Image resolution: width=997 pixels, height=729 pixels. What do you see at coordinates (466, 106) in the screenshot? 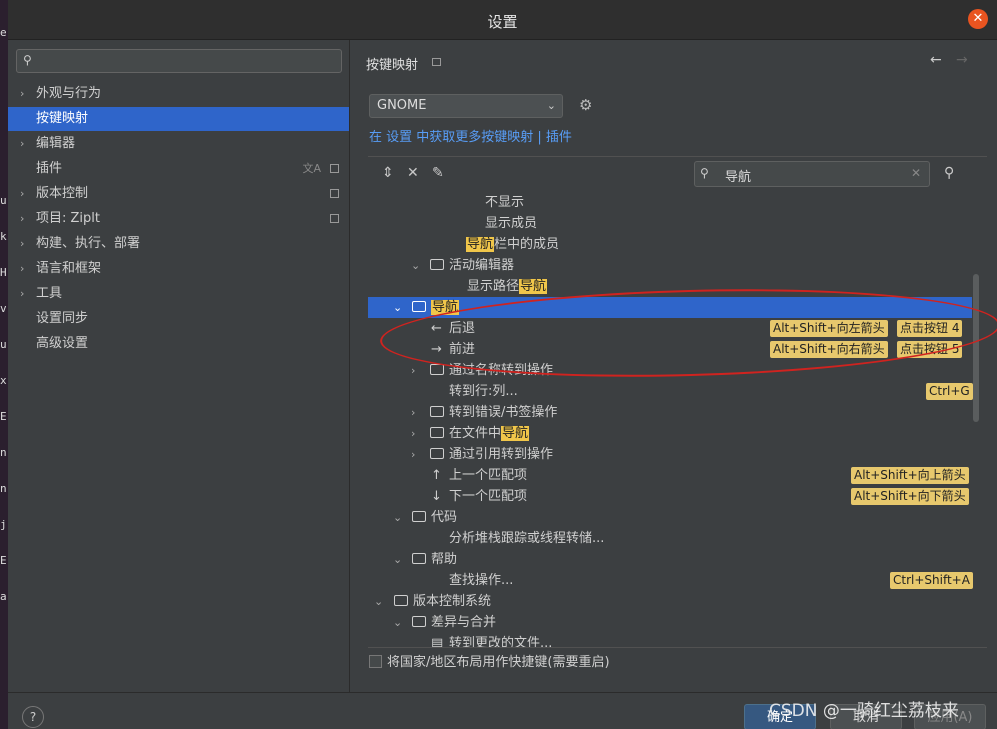
I see `keymap-dropdown: GNOME ⌄` at bounding box center [466, 106].